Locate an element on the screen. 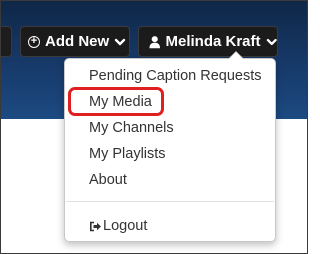 This screenshot has height=254, width=320. menu-item-logout: Logout is located at coordinates (118, 226).